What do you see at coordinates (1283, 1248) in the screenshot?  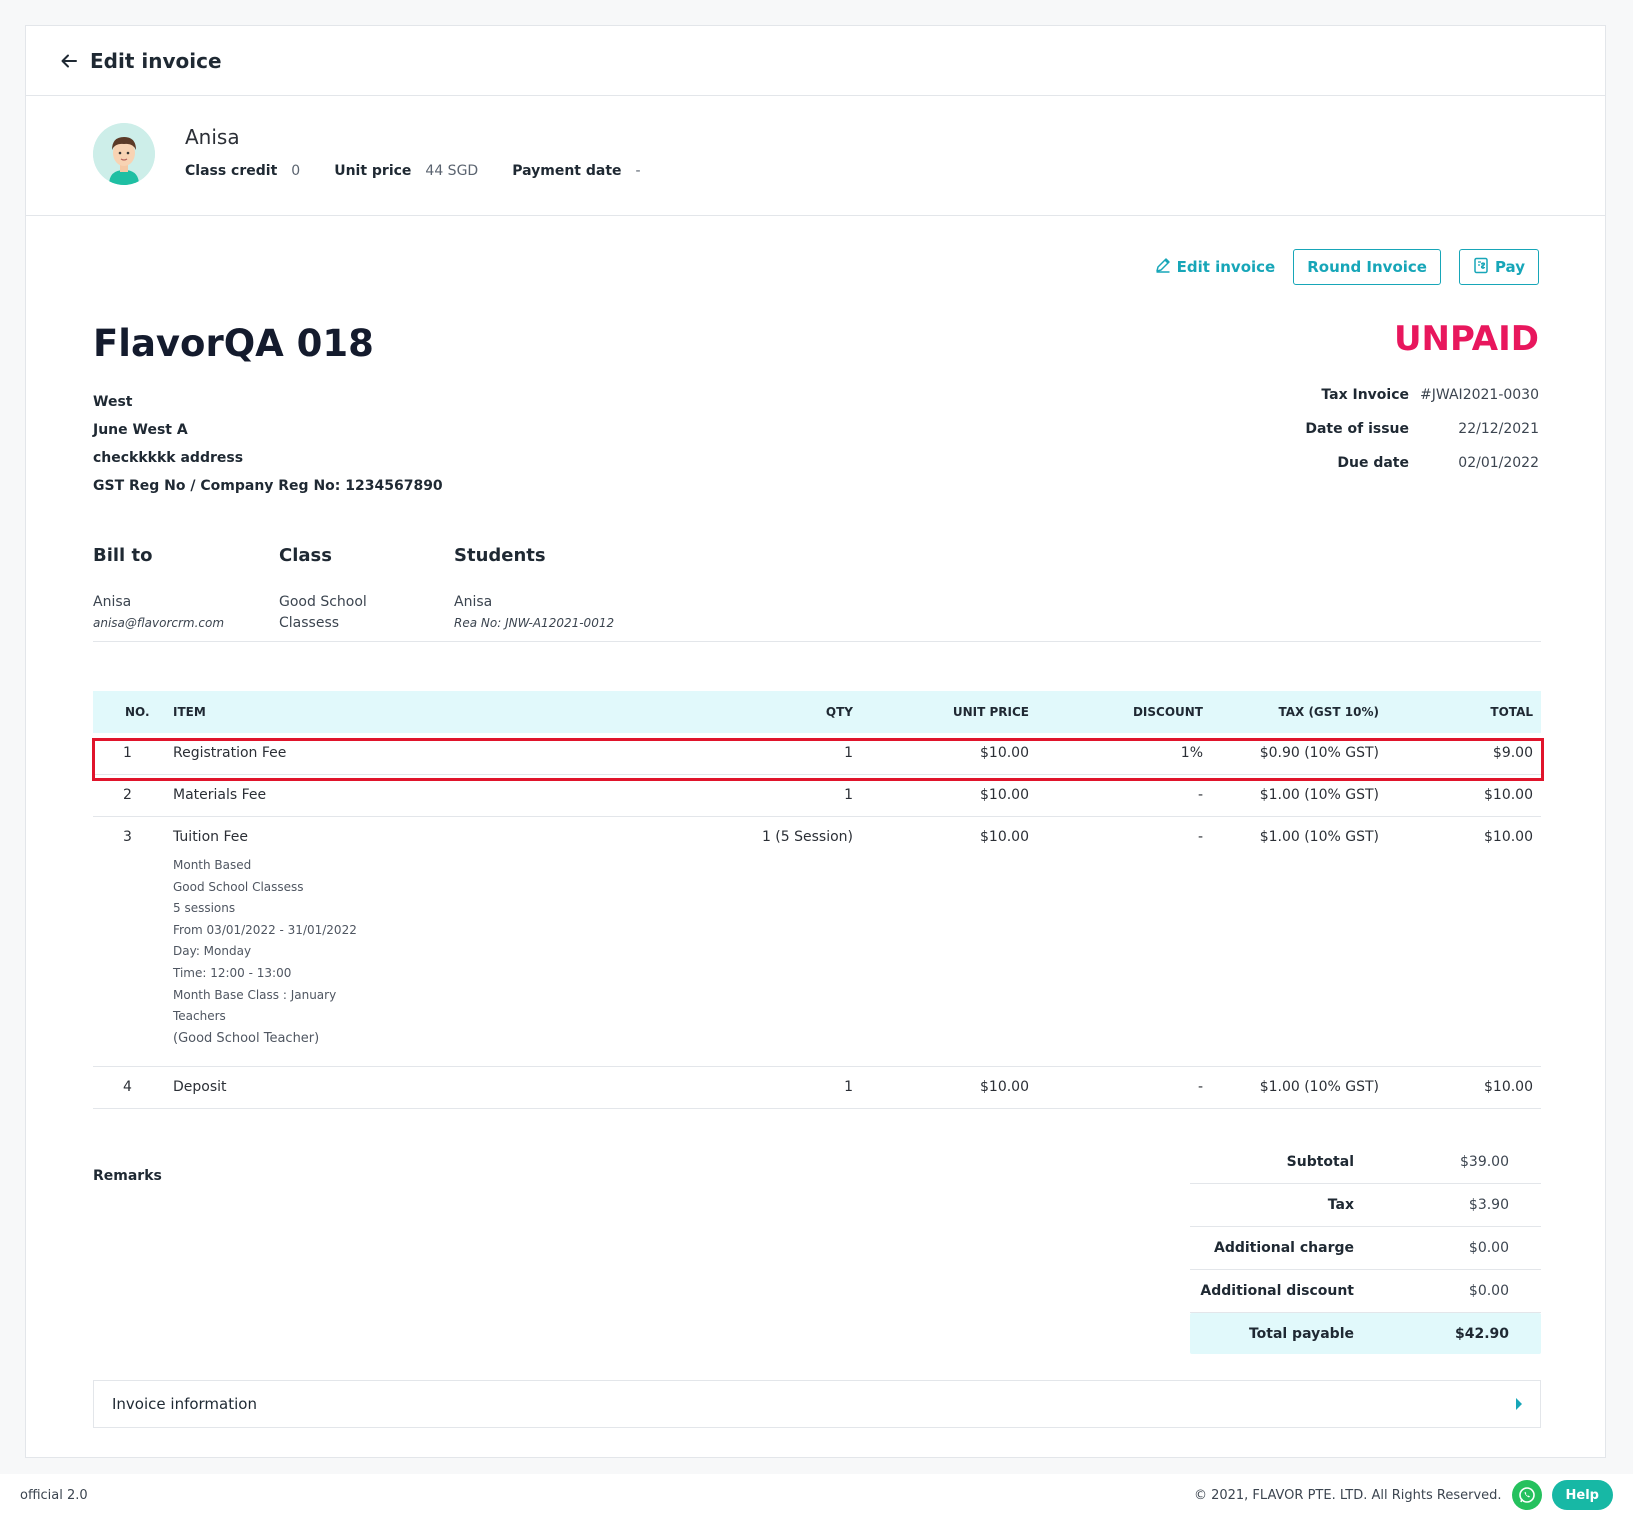 I see `total-label: Additional charge` at bounding box center [1283, 1248].